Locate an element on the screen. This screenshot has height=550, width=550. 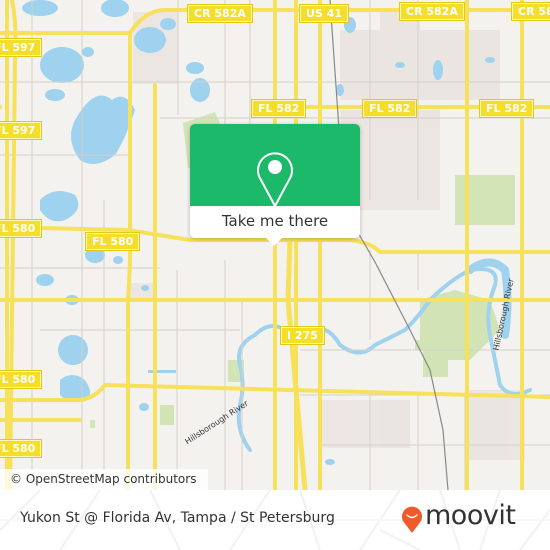
moovit-wordmark: moovit is located at coordinates (470, 515).